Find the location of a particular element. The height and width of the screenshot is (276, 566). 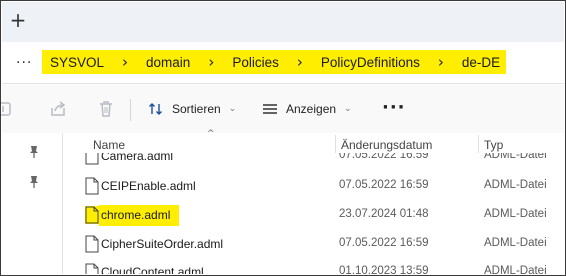

file-date: 01.10.2023 13:59 is located at coordinates (384, 269).